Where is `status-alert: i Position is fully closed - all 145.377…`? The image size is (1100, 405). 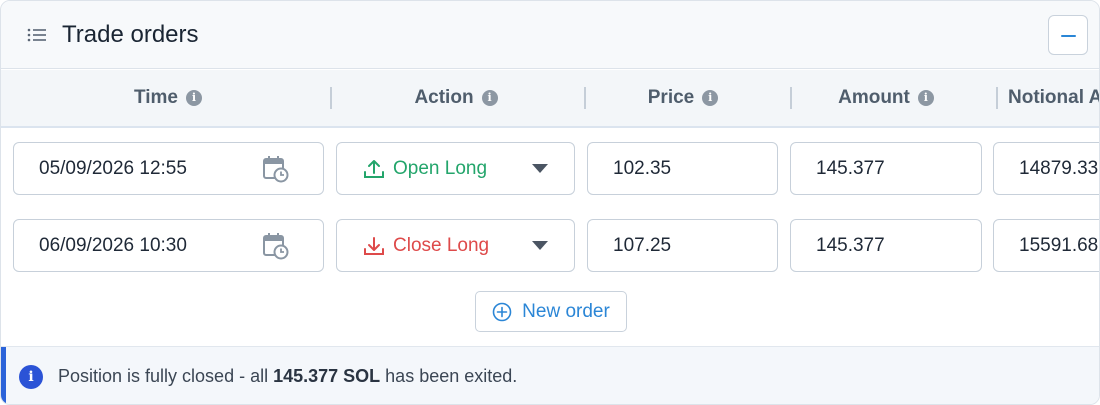
status-alert: i Position is fully closed - all 145.377… is located at coordinates (550, 375).